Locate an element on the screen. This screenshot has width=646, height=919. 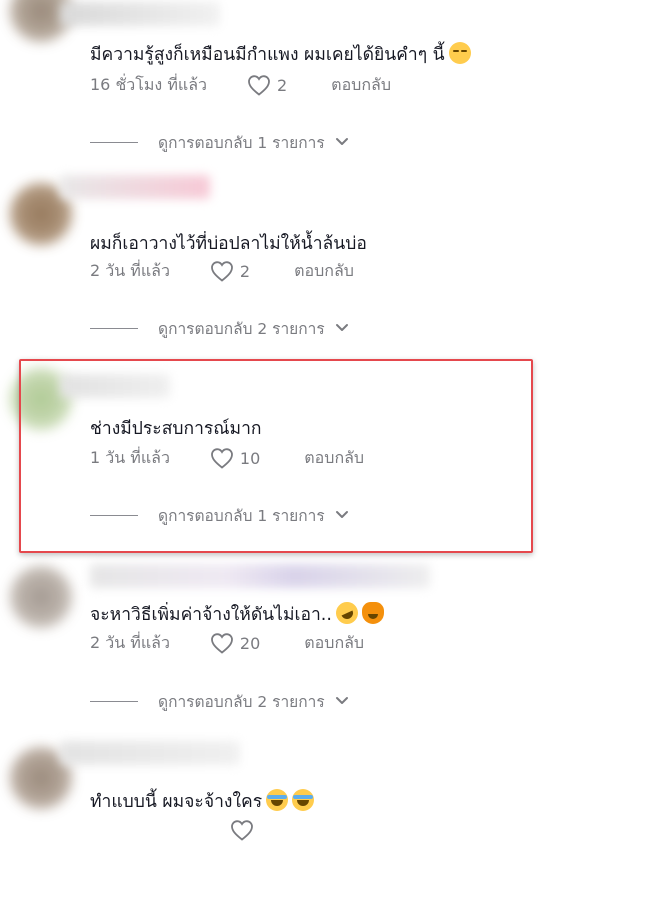
like-button: 10 is located at coordinates (235, 458).